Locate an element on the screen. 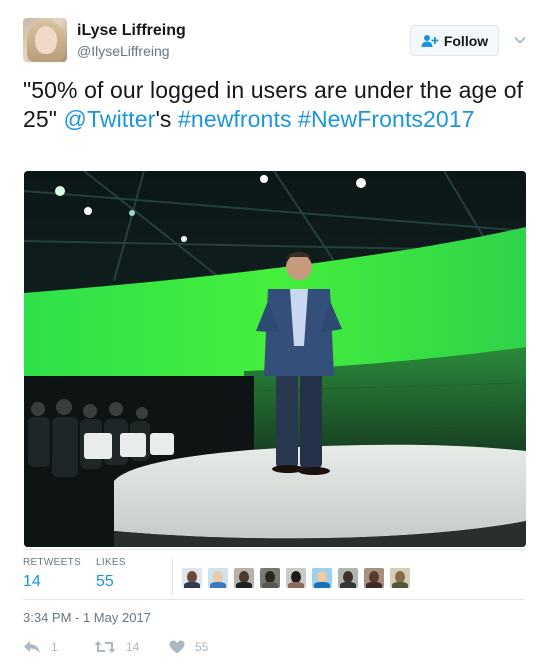  divider-bottom is located at coordinates (274, 599).